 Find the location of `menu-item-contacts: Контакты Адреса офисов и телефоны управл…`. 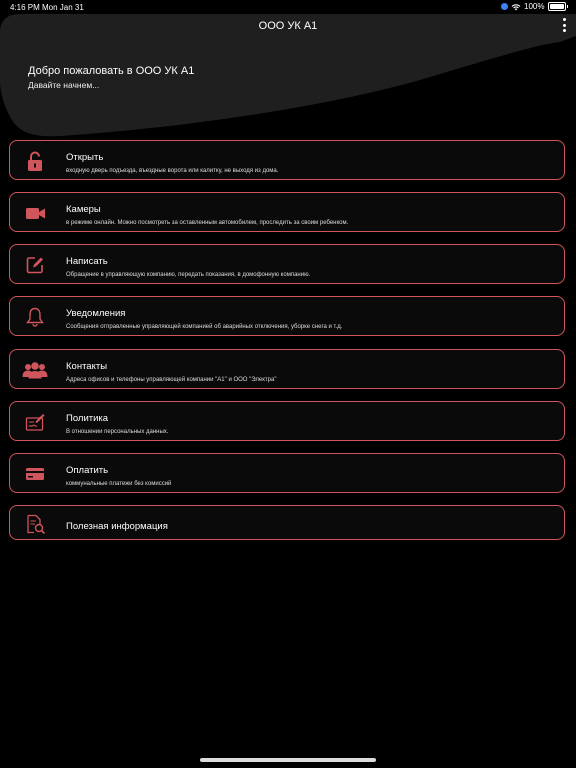

menu-item-contacts: Контакты Адреса офисов и телефоны управл… is located at coordinates (287, 369).